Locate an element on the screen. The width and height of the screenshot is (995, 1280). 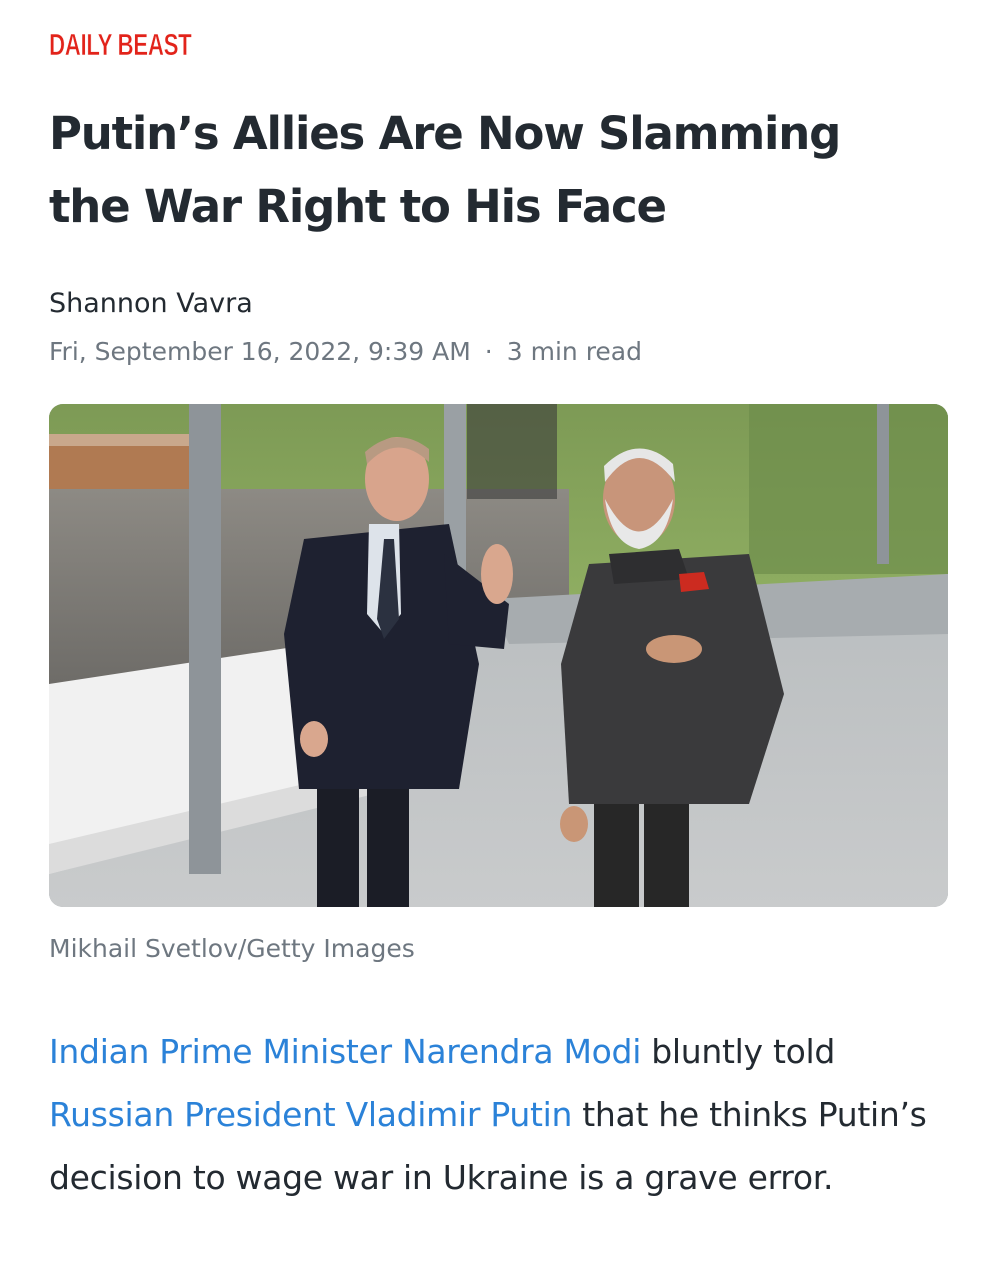
image-caption: Mikhail Svetlov/Getty Images is located at coordinates (232, 948).